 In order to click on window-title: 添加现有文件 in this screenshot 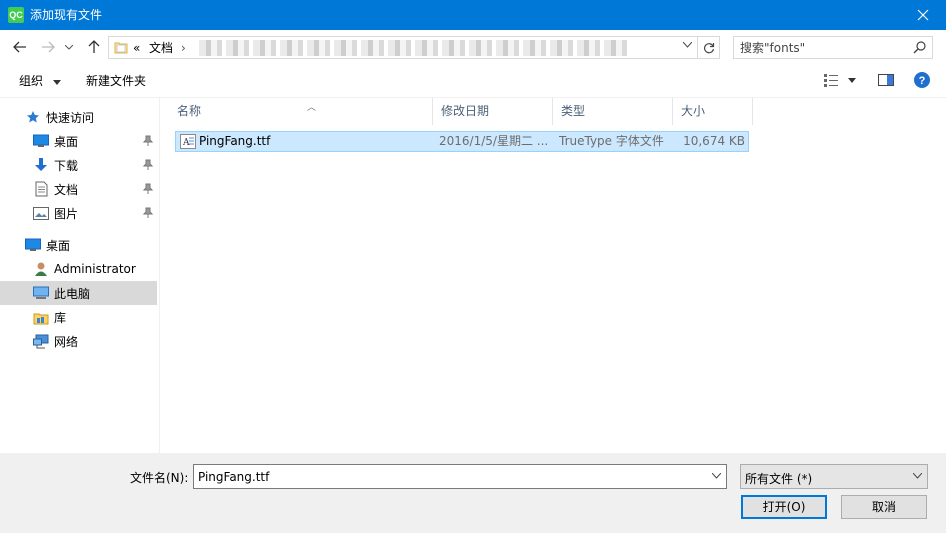, I will do `click(66, 15)`.